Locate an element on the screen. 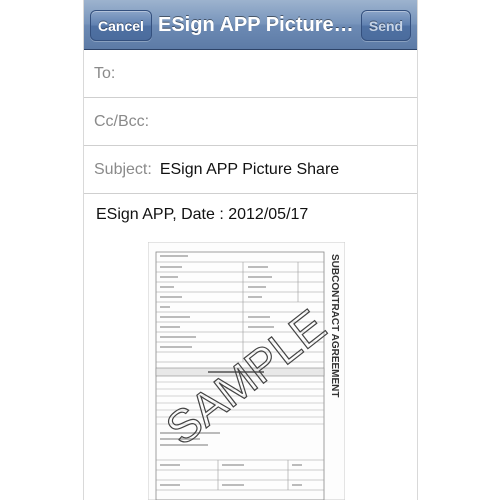  message-body: ESign APP, Date : 2012/05/17 is located at coordinates (202, 215).